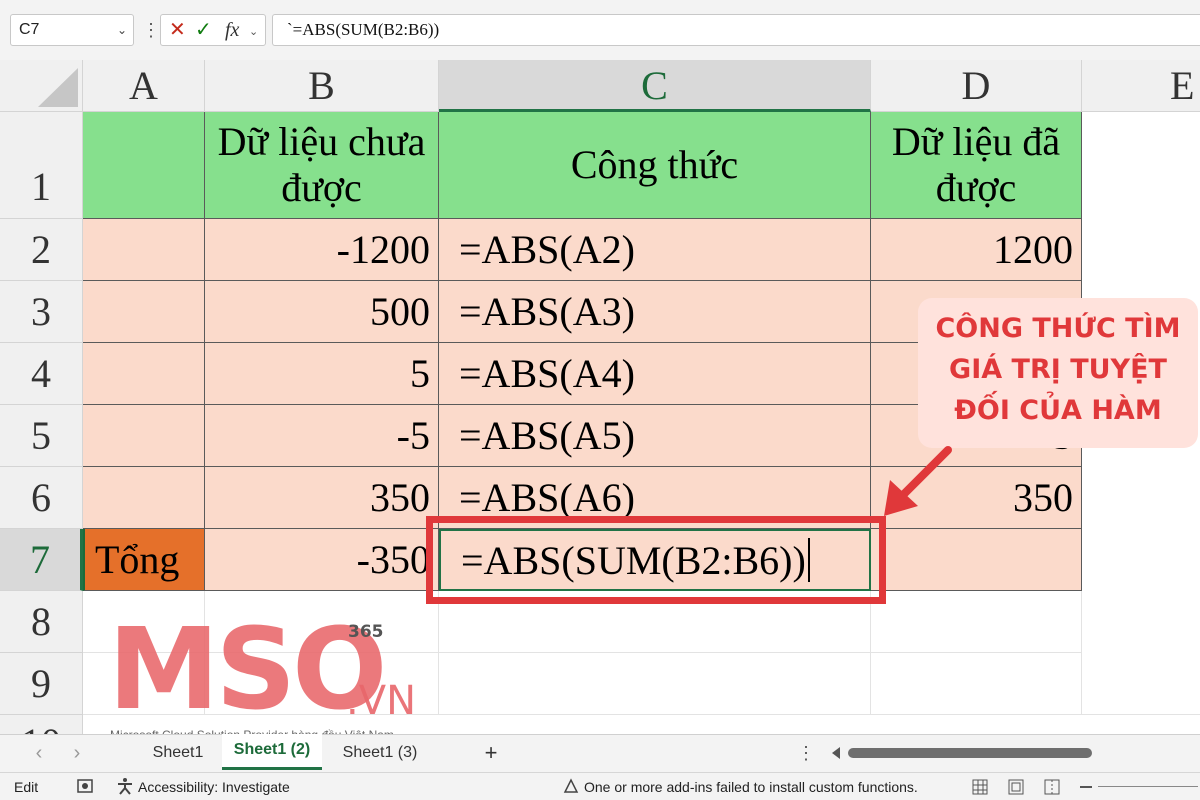  Describe the element at coordinates (322, 374) in the screenshot. I see `cell-b4: 5` at that location.